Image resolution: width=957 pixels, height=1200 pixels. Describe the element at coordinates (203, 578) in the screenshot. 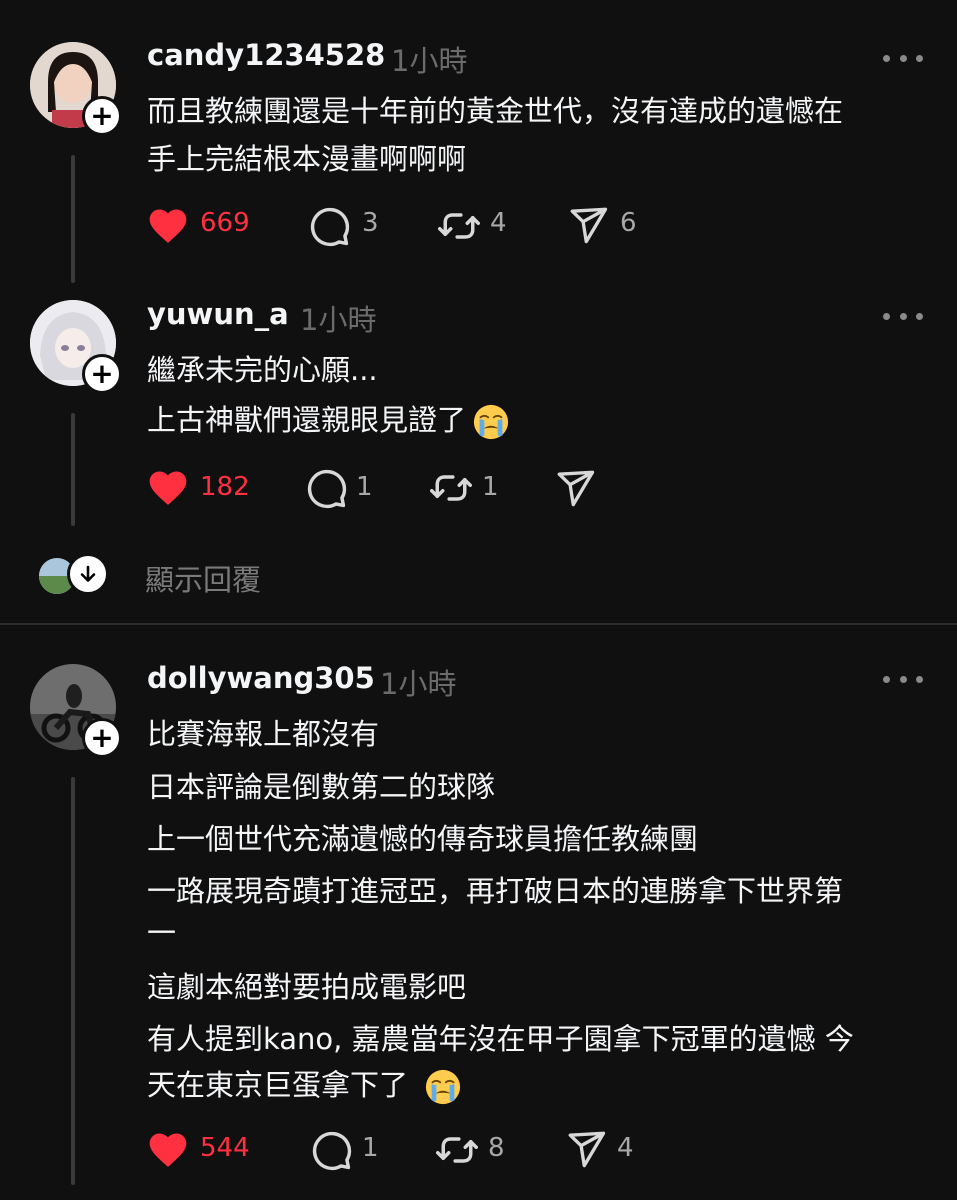

I see `show-replies-link: 顯示回覆` at that location.